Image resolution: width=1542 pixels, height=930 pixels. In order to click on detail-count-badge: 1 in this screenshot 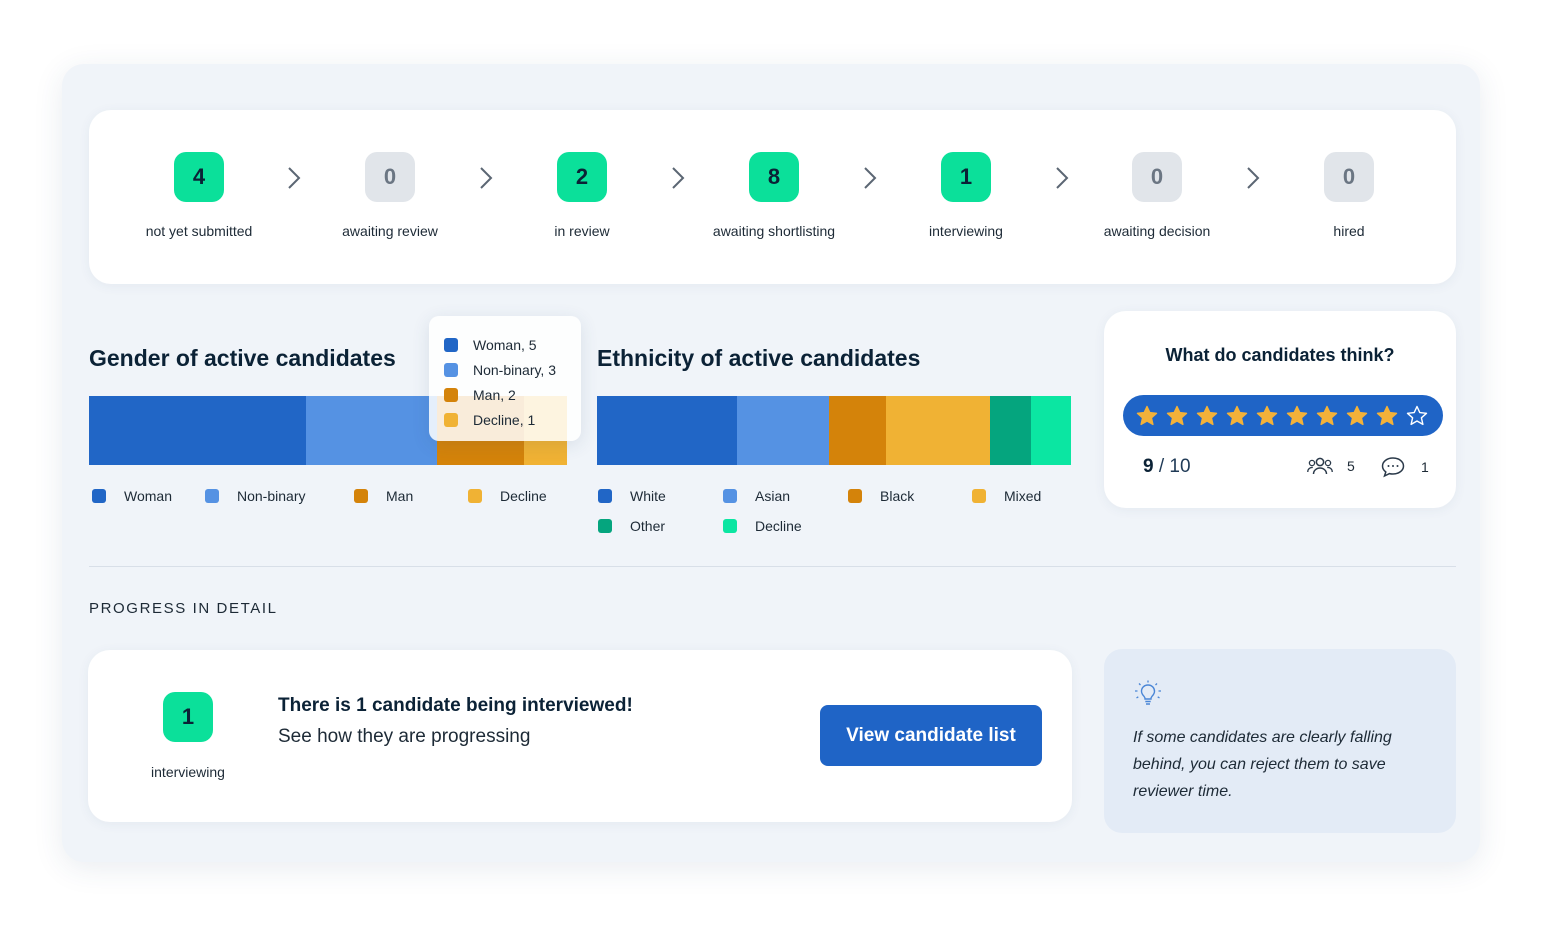, I will do `click(188, 717)`.